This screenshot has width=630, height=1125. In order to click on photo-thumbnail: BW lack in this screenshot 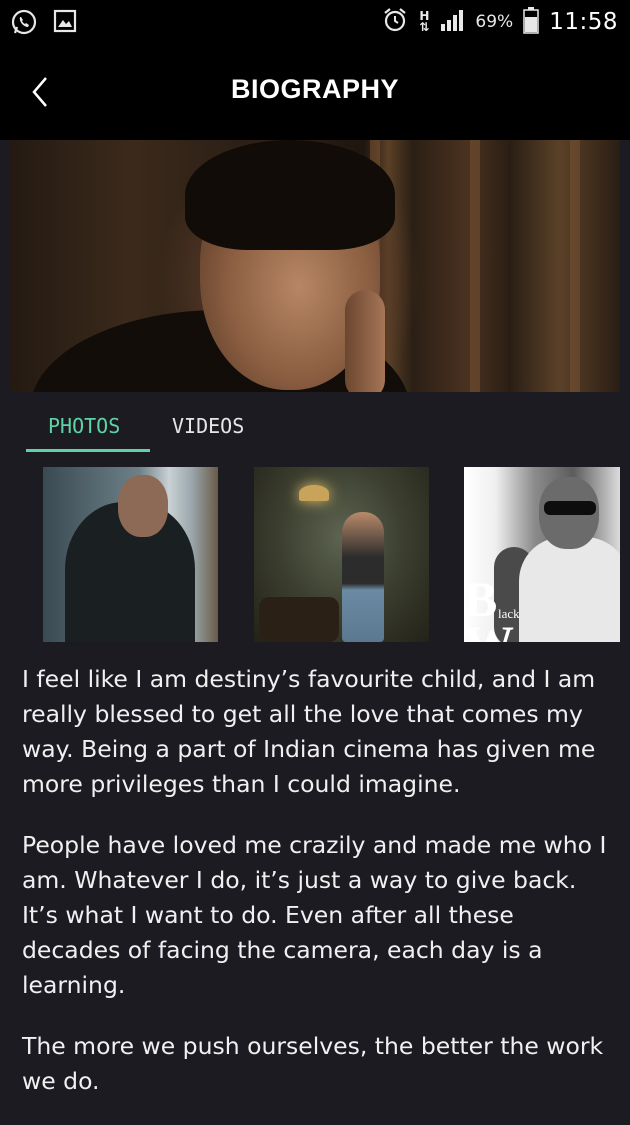, I will do `click(542, 554)`.